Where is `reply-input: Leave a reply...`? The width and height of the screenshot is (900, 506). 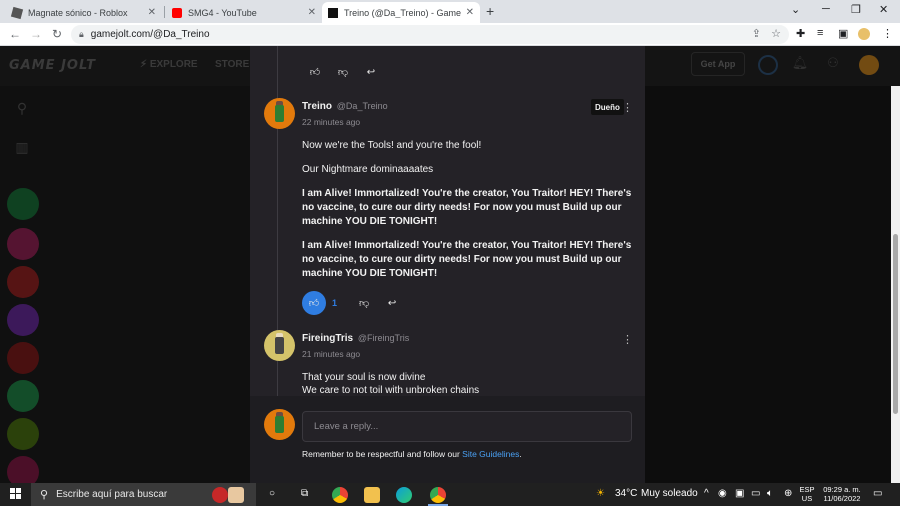 reply-input: Leave a reply... is located at coordinates (467, 426).